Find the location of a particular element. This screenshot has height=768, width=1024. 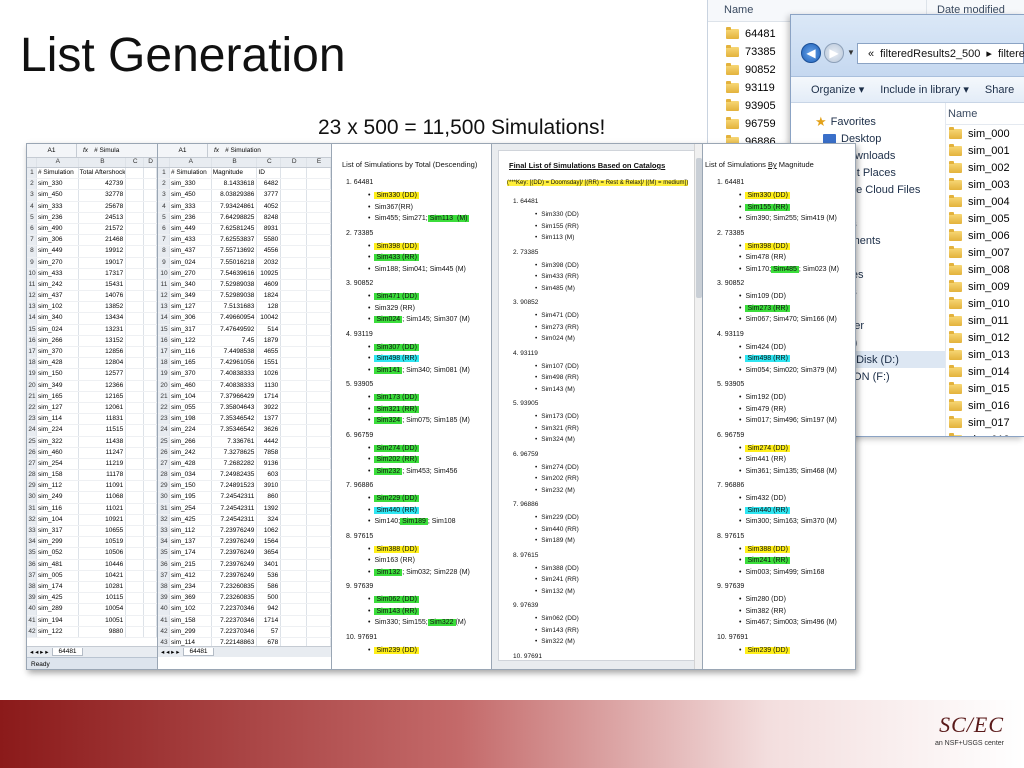

name-box: A1 is located at coordinates (183, 150).